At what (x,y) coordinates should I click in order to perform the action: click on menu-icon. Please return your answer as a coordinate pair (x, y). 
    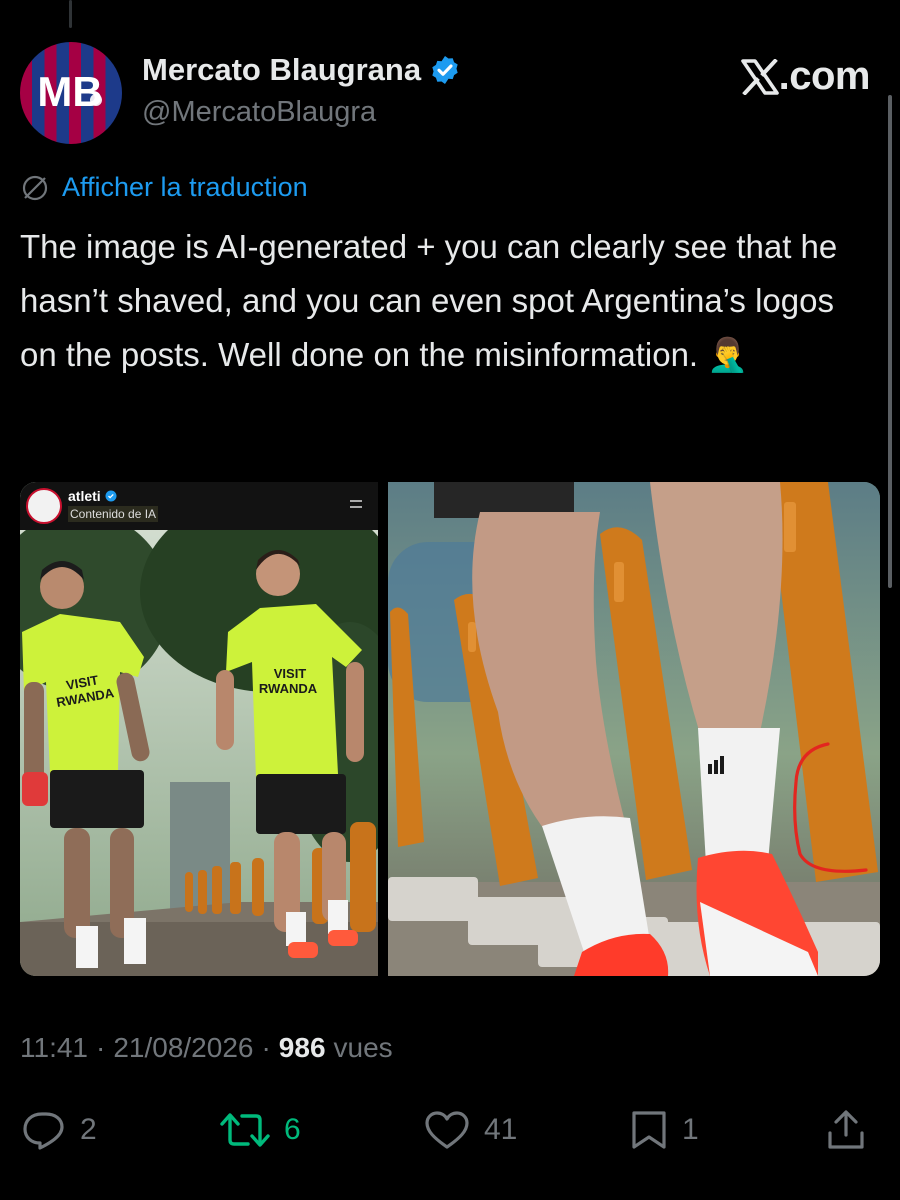
    Looking at the image, I should click on (356, 504).